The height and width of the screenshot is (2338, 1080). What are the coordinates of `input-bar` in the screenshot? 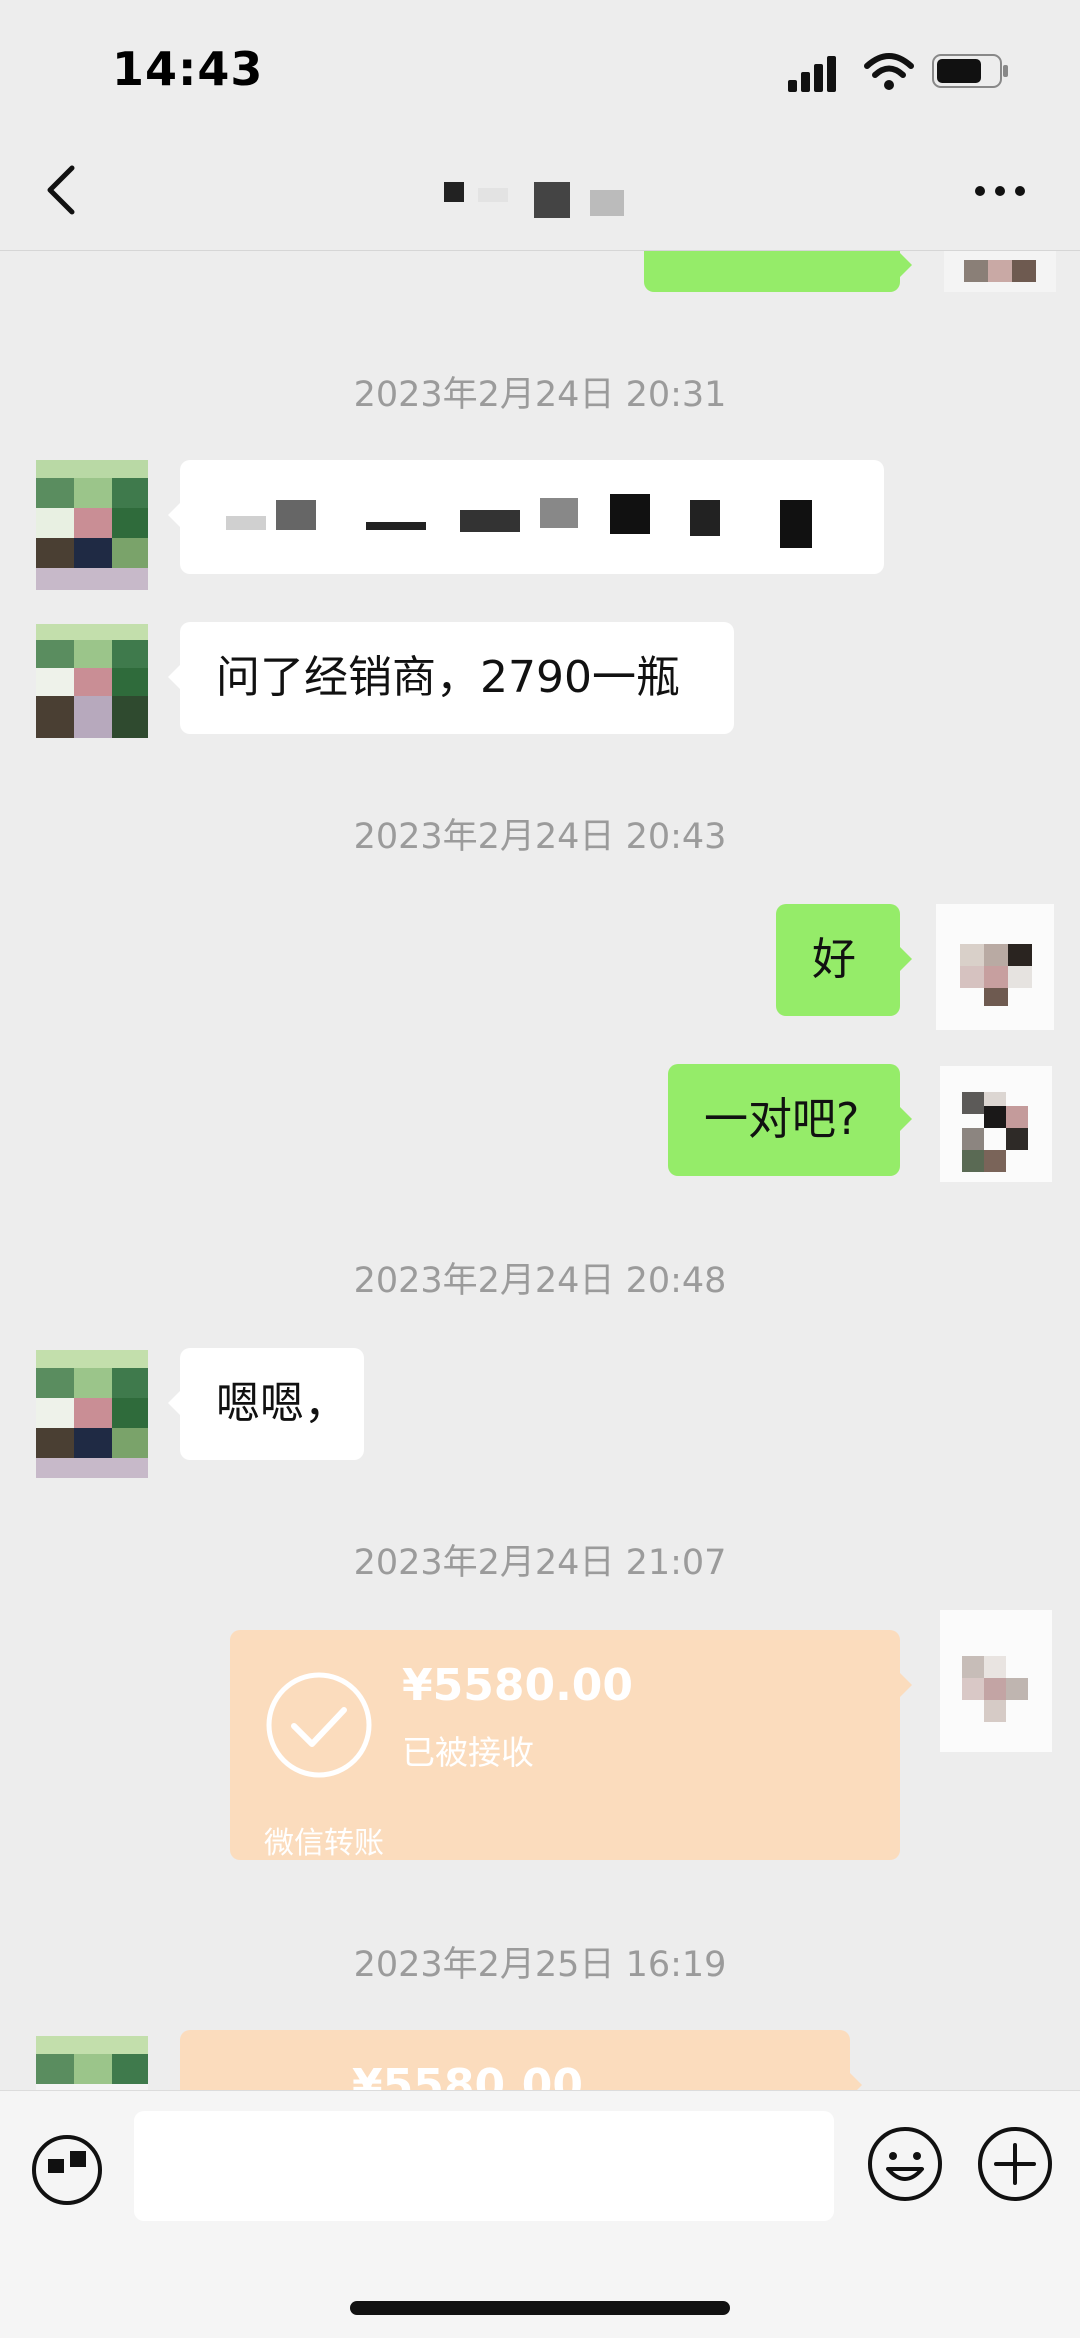 It's located at (540, 2214).